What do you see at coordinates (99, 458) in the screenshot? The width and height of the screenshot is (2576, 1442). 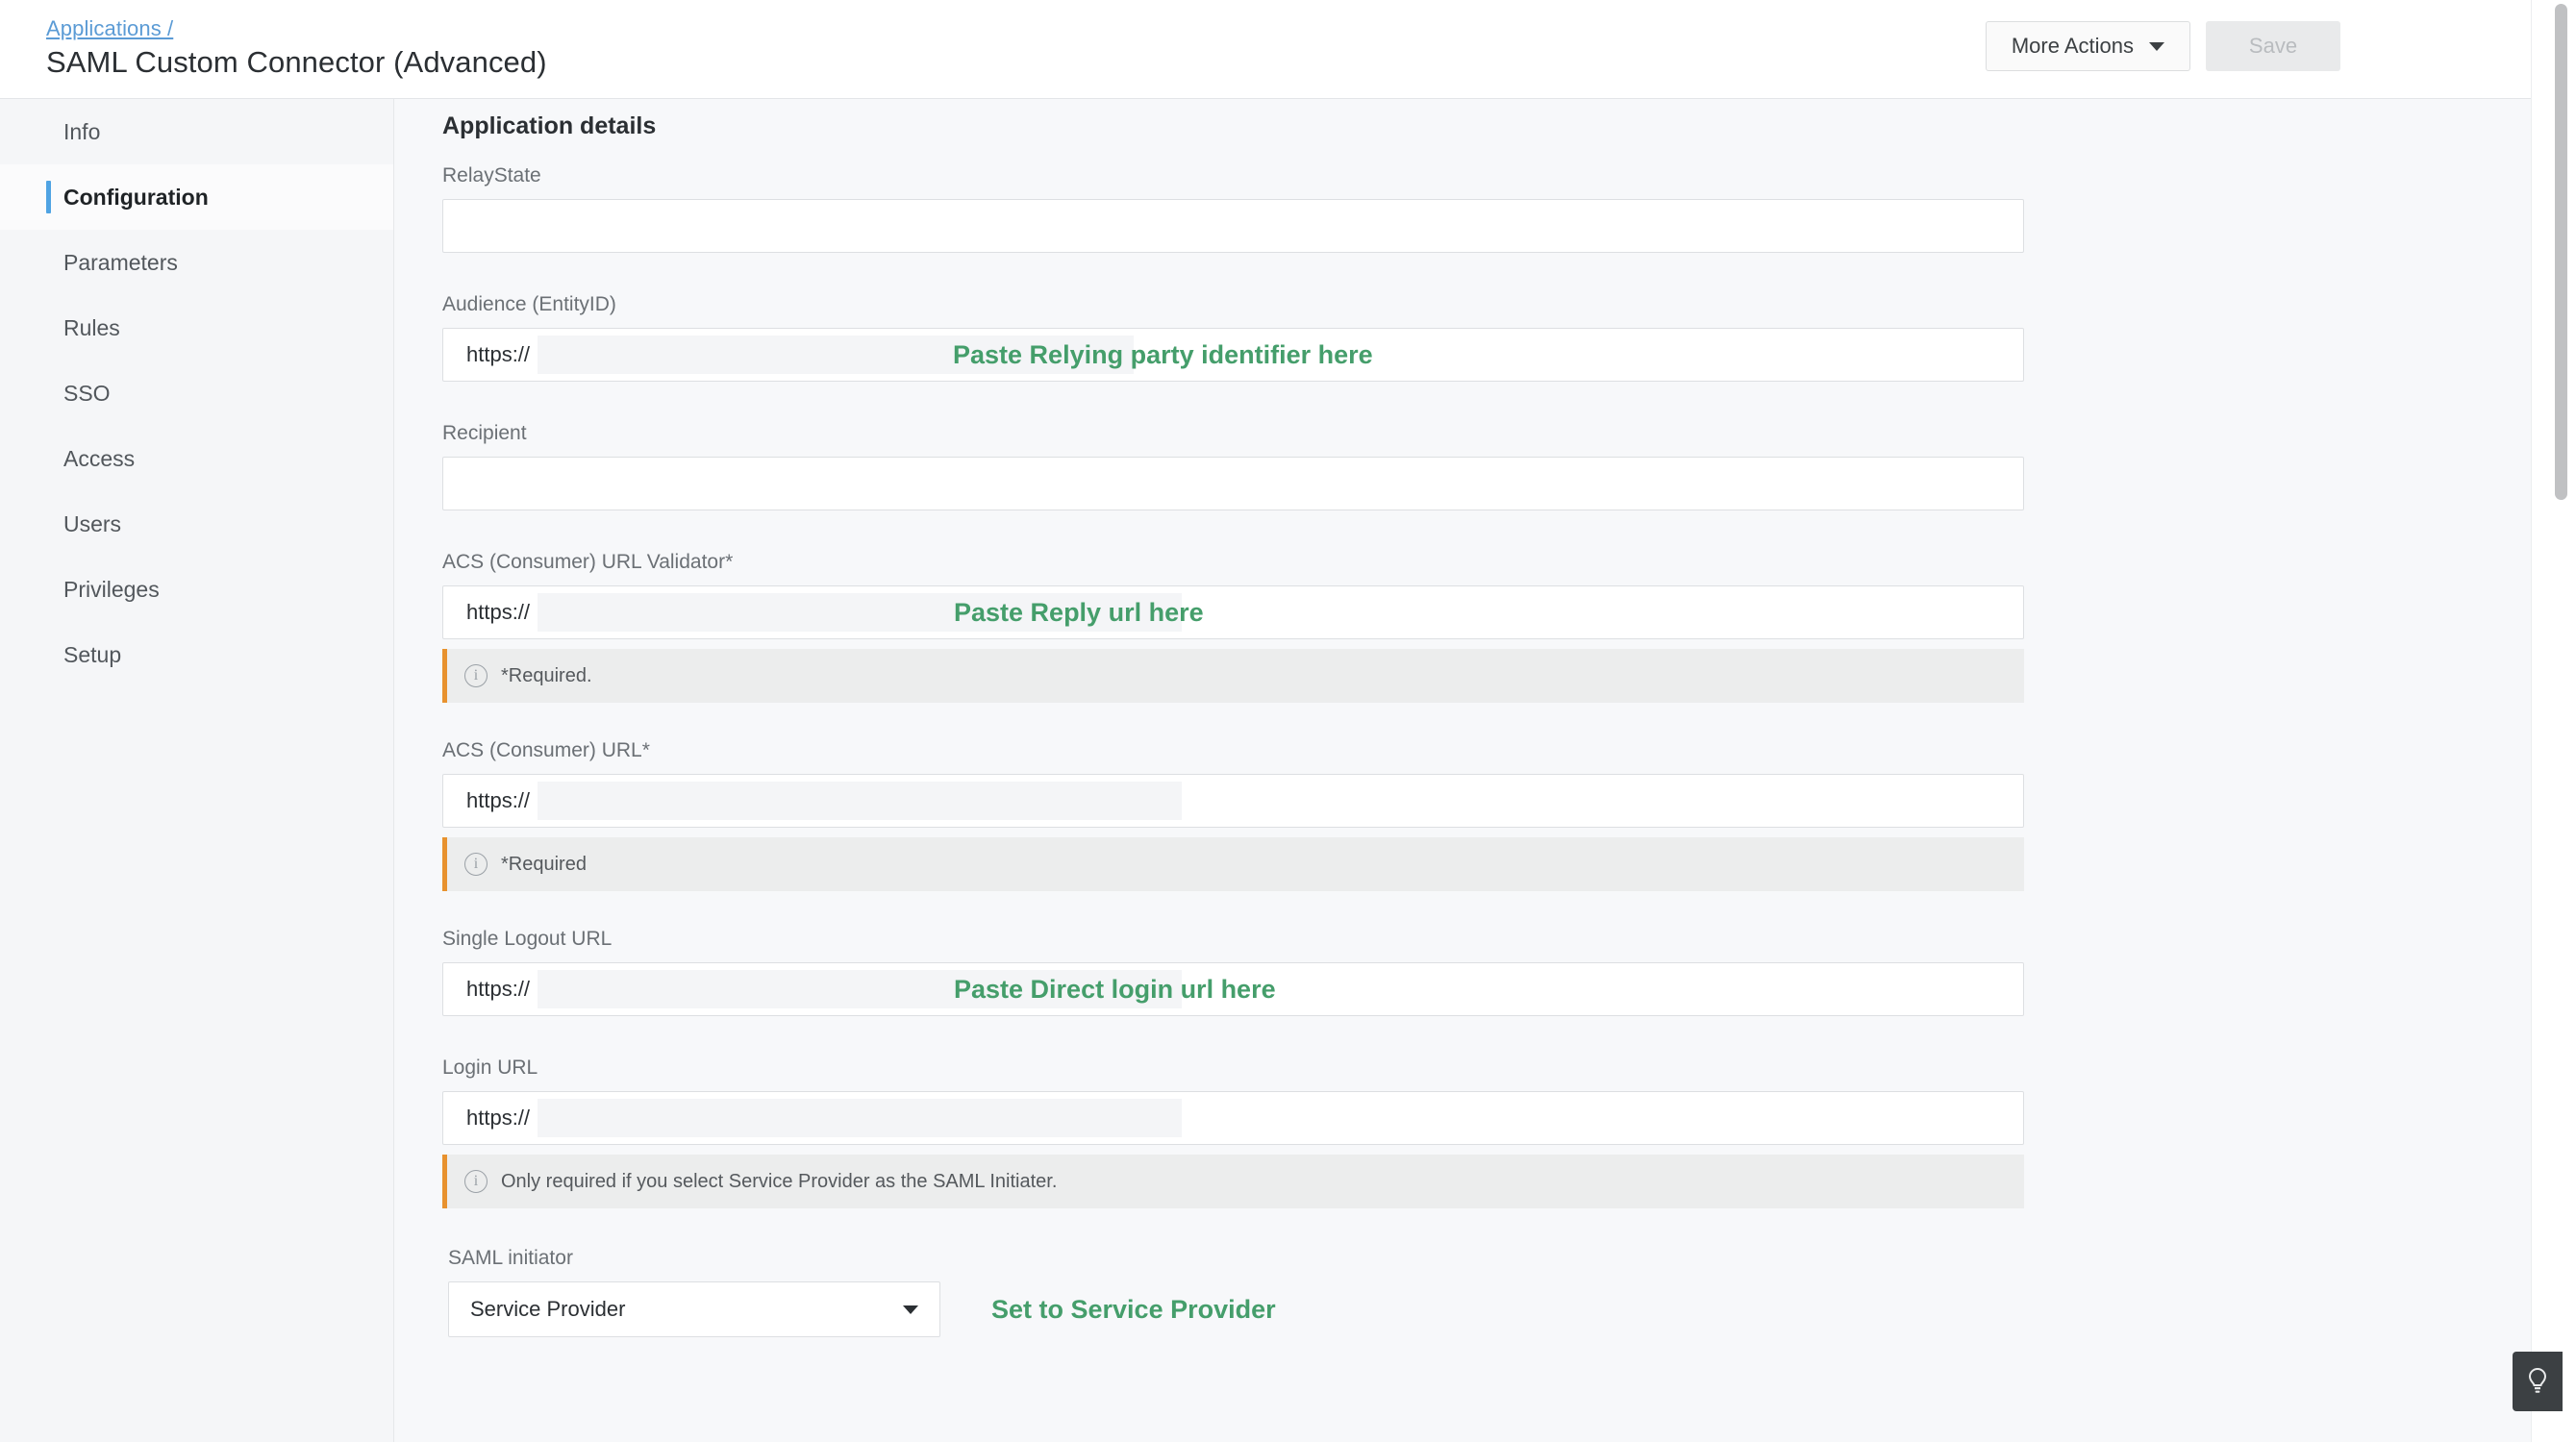 I see `sidebar-item-label: Access` at bounding box center [99, 458].